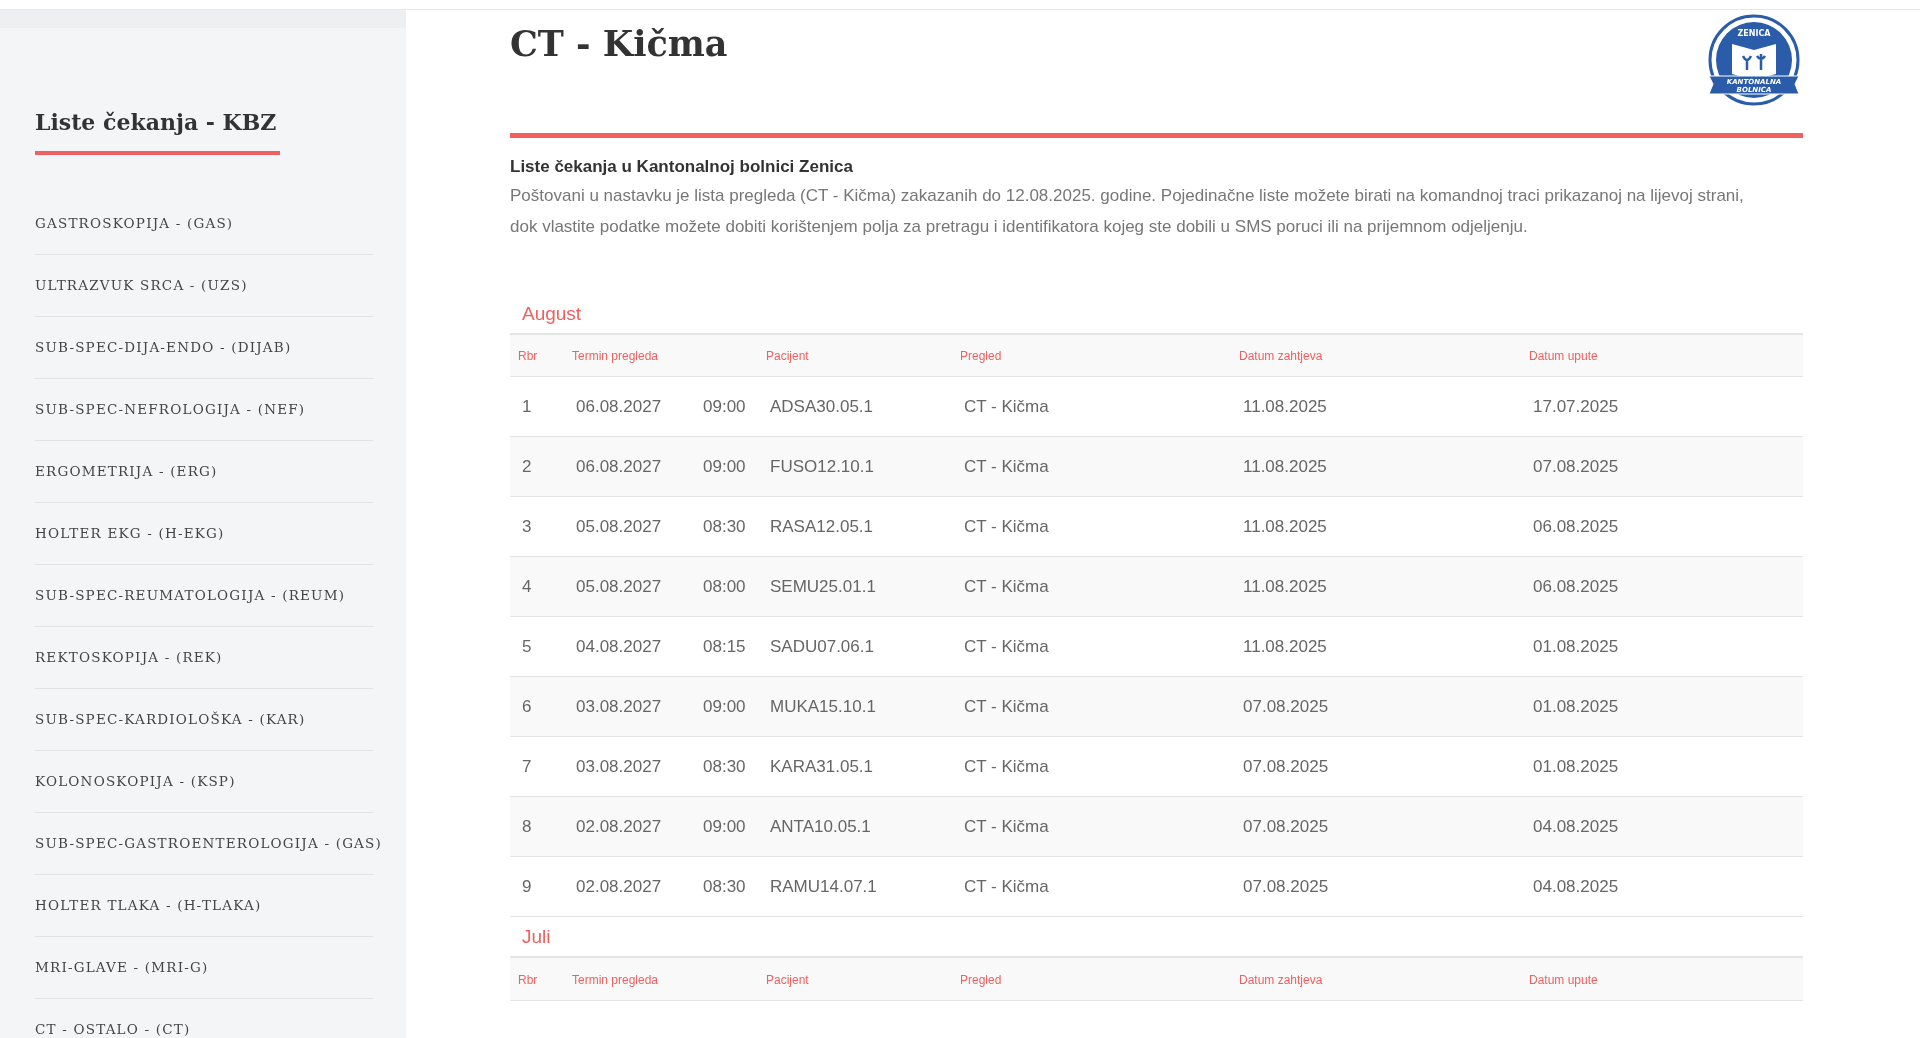 Image resolution: width=1920 pixels, height=1038 pixels. Describe the element at coordinates (552, 313) in the screenshot. I see `month-heading: August` at that location.